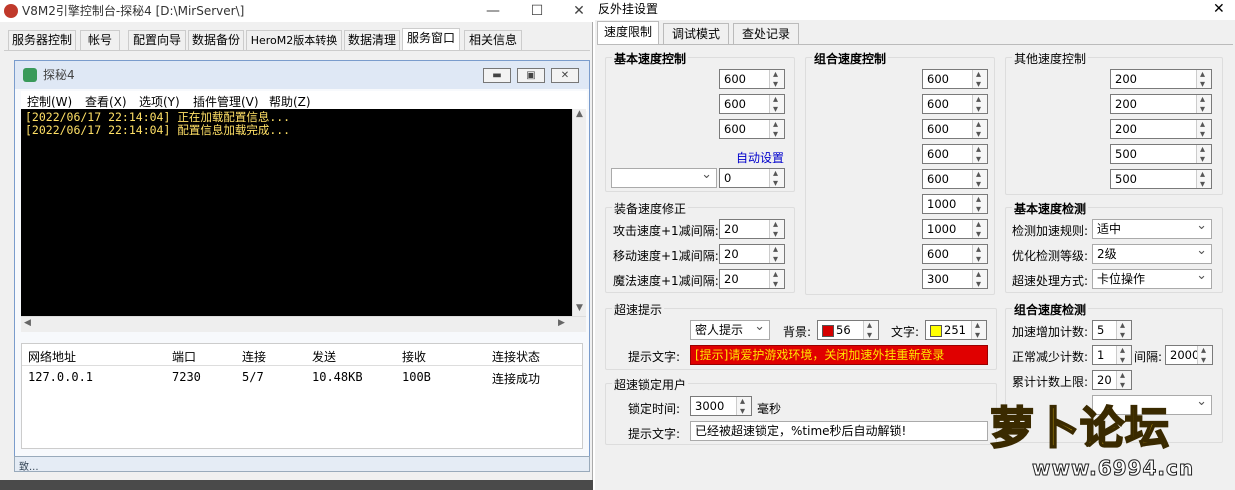 This screenshot has width=1235, height=490. What do you see at coordinates (531, 75) in the screenshot?
I see `maximize-icon: ▣` at bounding box center [531, 75].